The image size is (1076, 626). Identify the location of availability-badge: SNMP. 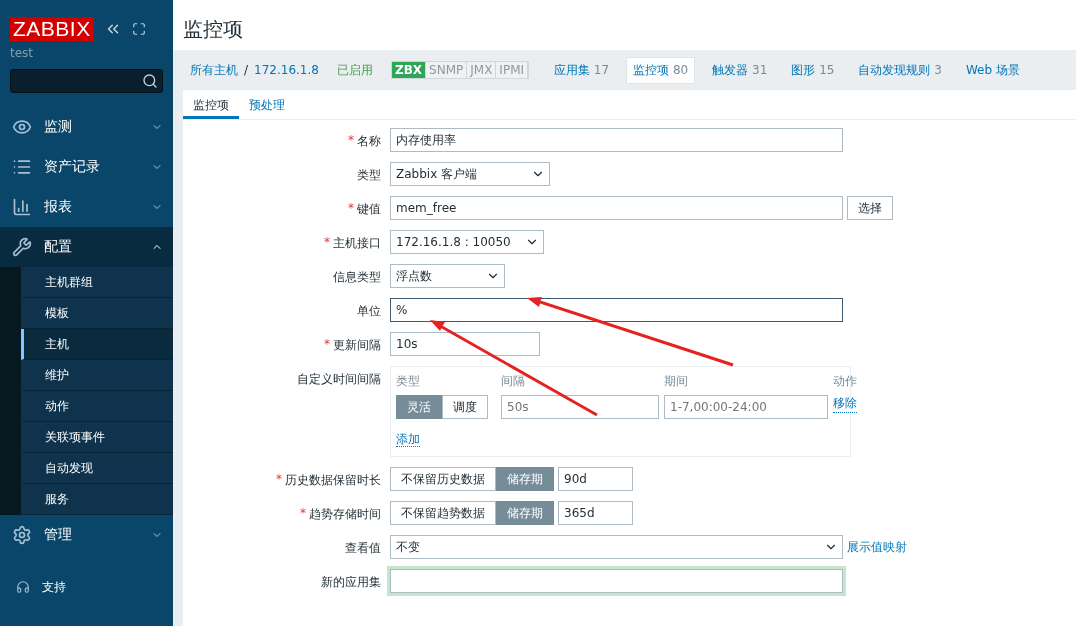
(447, 70).